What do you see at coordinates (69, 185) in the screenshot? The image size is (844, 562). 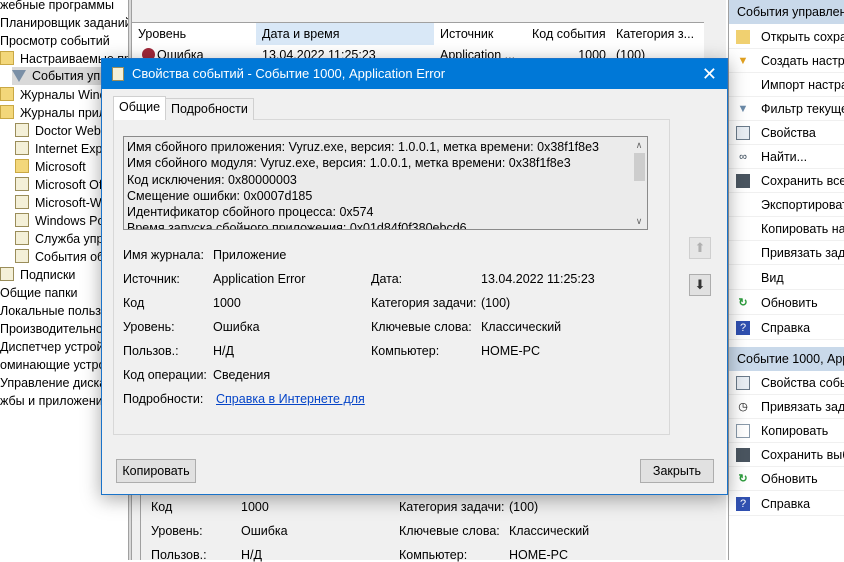 I see `tree-item-label: Microsoft Of` at bounding box center [69, 185].